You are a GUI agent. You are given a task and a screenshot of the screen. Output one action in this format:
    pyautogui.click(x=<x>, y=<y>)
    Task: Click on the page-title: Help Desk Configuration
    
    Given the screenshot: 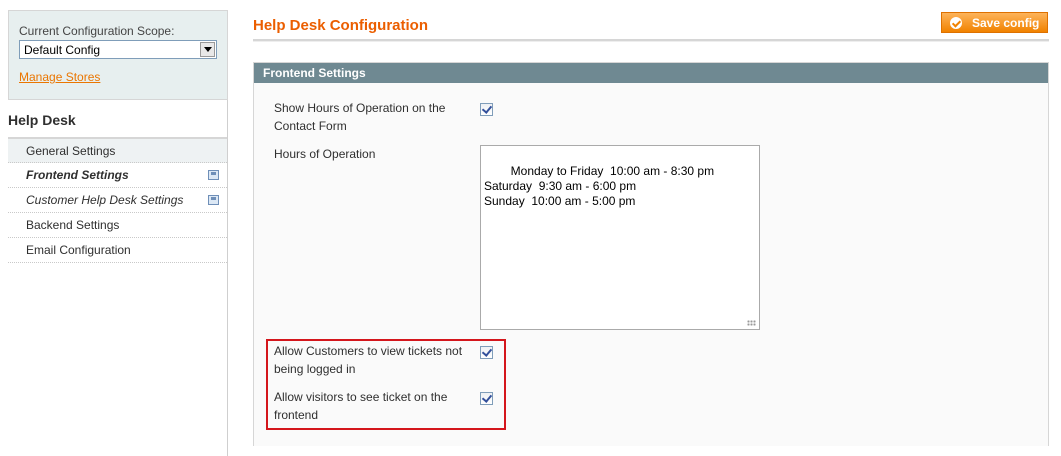 What is the action you would take?
    pyautogui.click(x=341, y=25)
    